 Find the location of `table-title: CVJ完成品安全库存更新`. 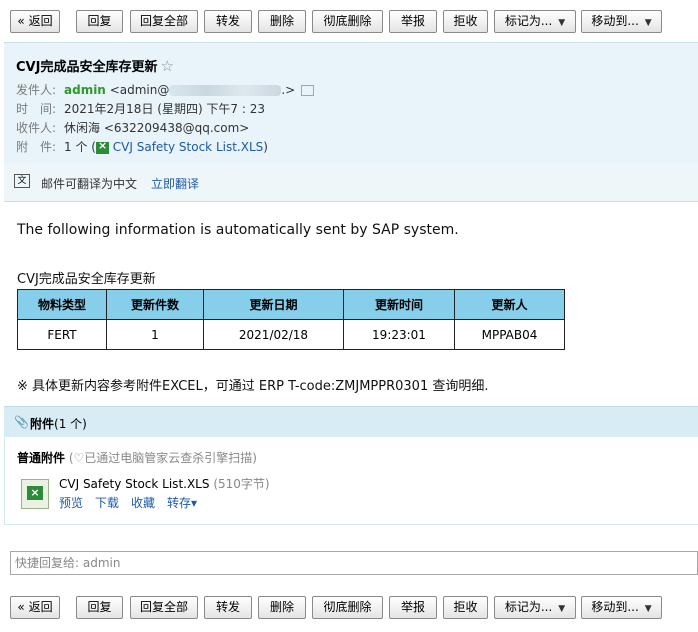

table-title: CVJ完成品安全库存更新 is located at coordinates (86, 279).